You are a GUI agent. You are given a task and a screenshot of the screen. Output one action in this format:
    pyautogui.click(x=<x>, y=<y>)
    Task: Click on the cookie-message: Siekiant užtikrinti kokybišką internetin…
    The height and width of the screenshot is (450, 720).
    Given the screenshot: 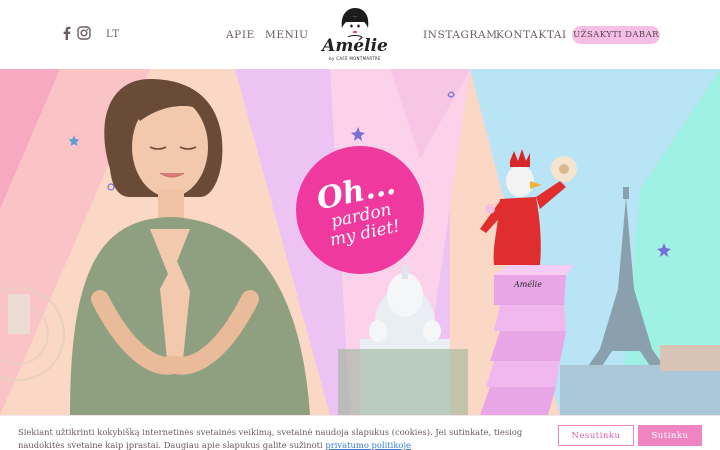 What is the action you would take?
    pyautogui.click(x=270, y=438)
    